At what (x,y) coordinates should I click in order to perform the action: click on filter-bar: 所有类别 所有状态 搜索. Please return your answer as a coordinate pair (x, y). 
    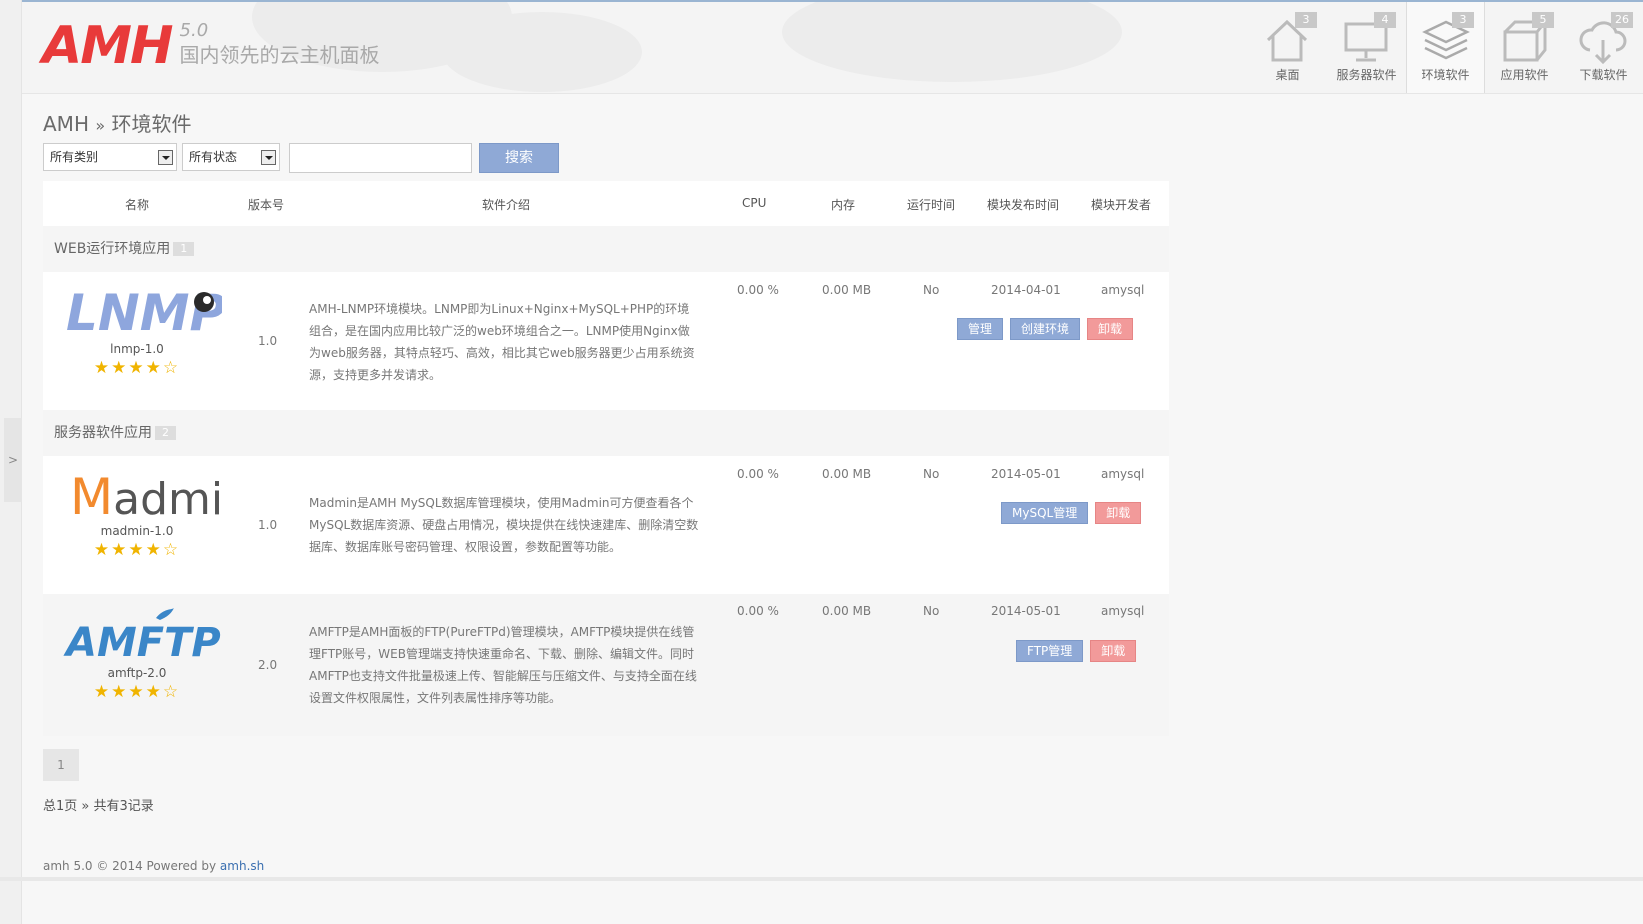
    Looking at the image, I should click on (301, 158).